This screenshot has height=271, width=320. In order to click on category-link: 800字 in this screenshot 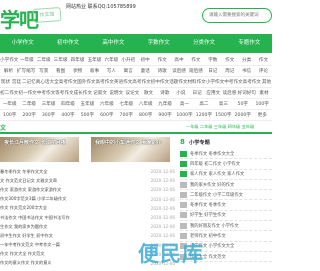, I will do `click(145, 115)`.